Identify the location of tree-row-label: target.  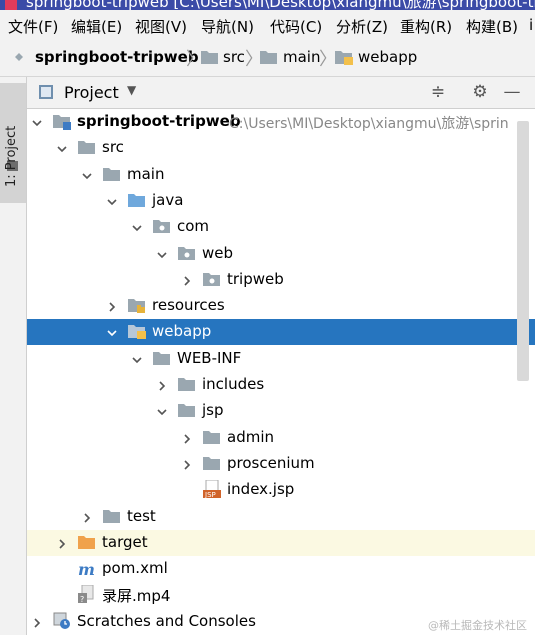
(125, 542).